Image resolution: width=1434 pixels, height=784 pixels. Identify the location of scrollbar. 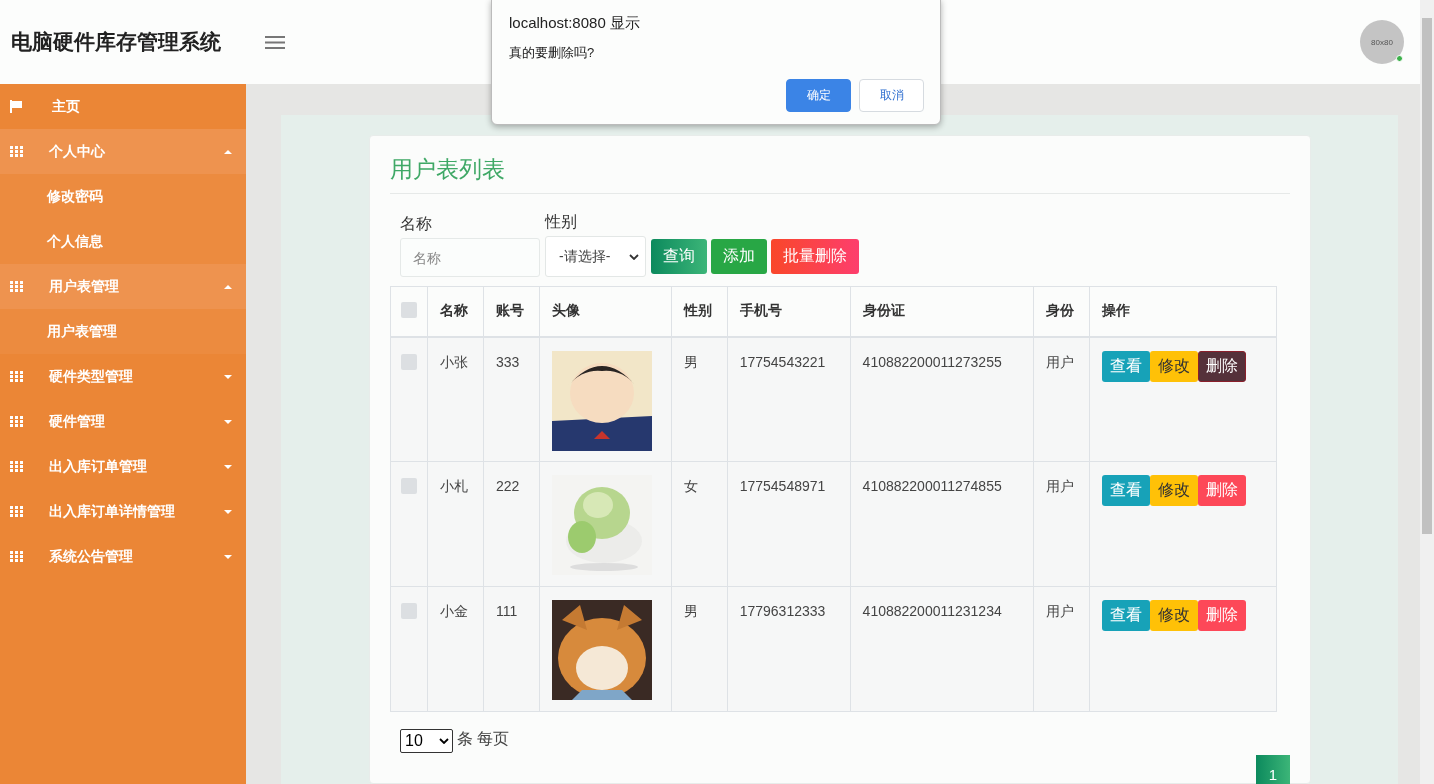
(1427, 392).